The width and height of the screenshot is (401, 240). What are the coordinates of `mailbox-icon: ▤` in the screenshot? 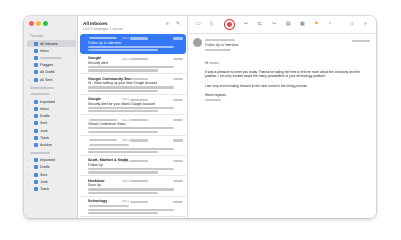 It's located at (288, 24).